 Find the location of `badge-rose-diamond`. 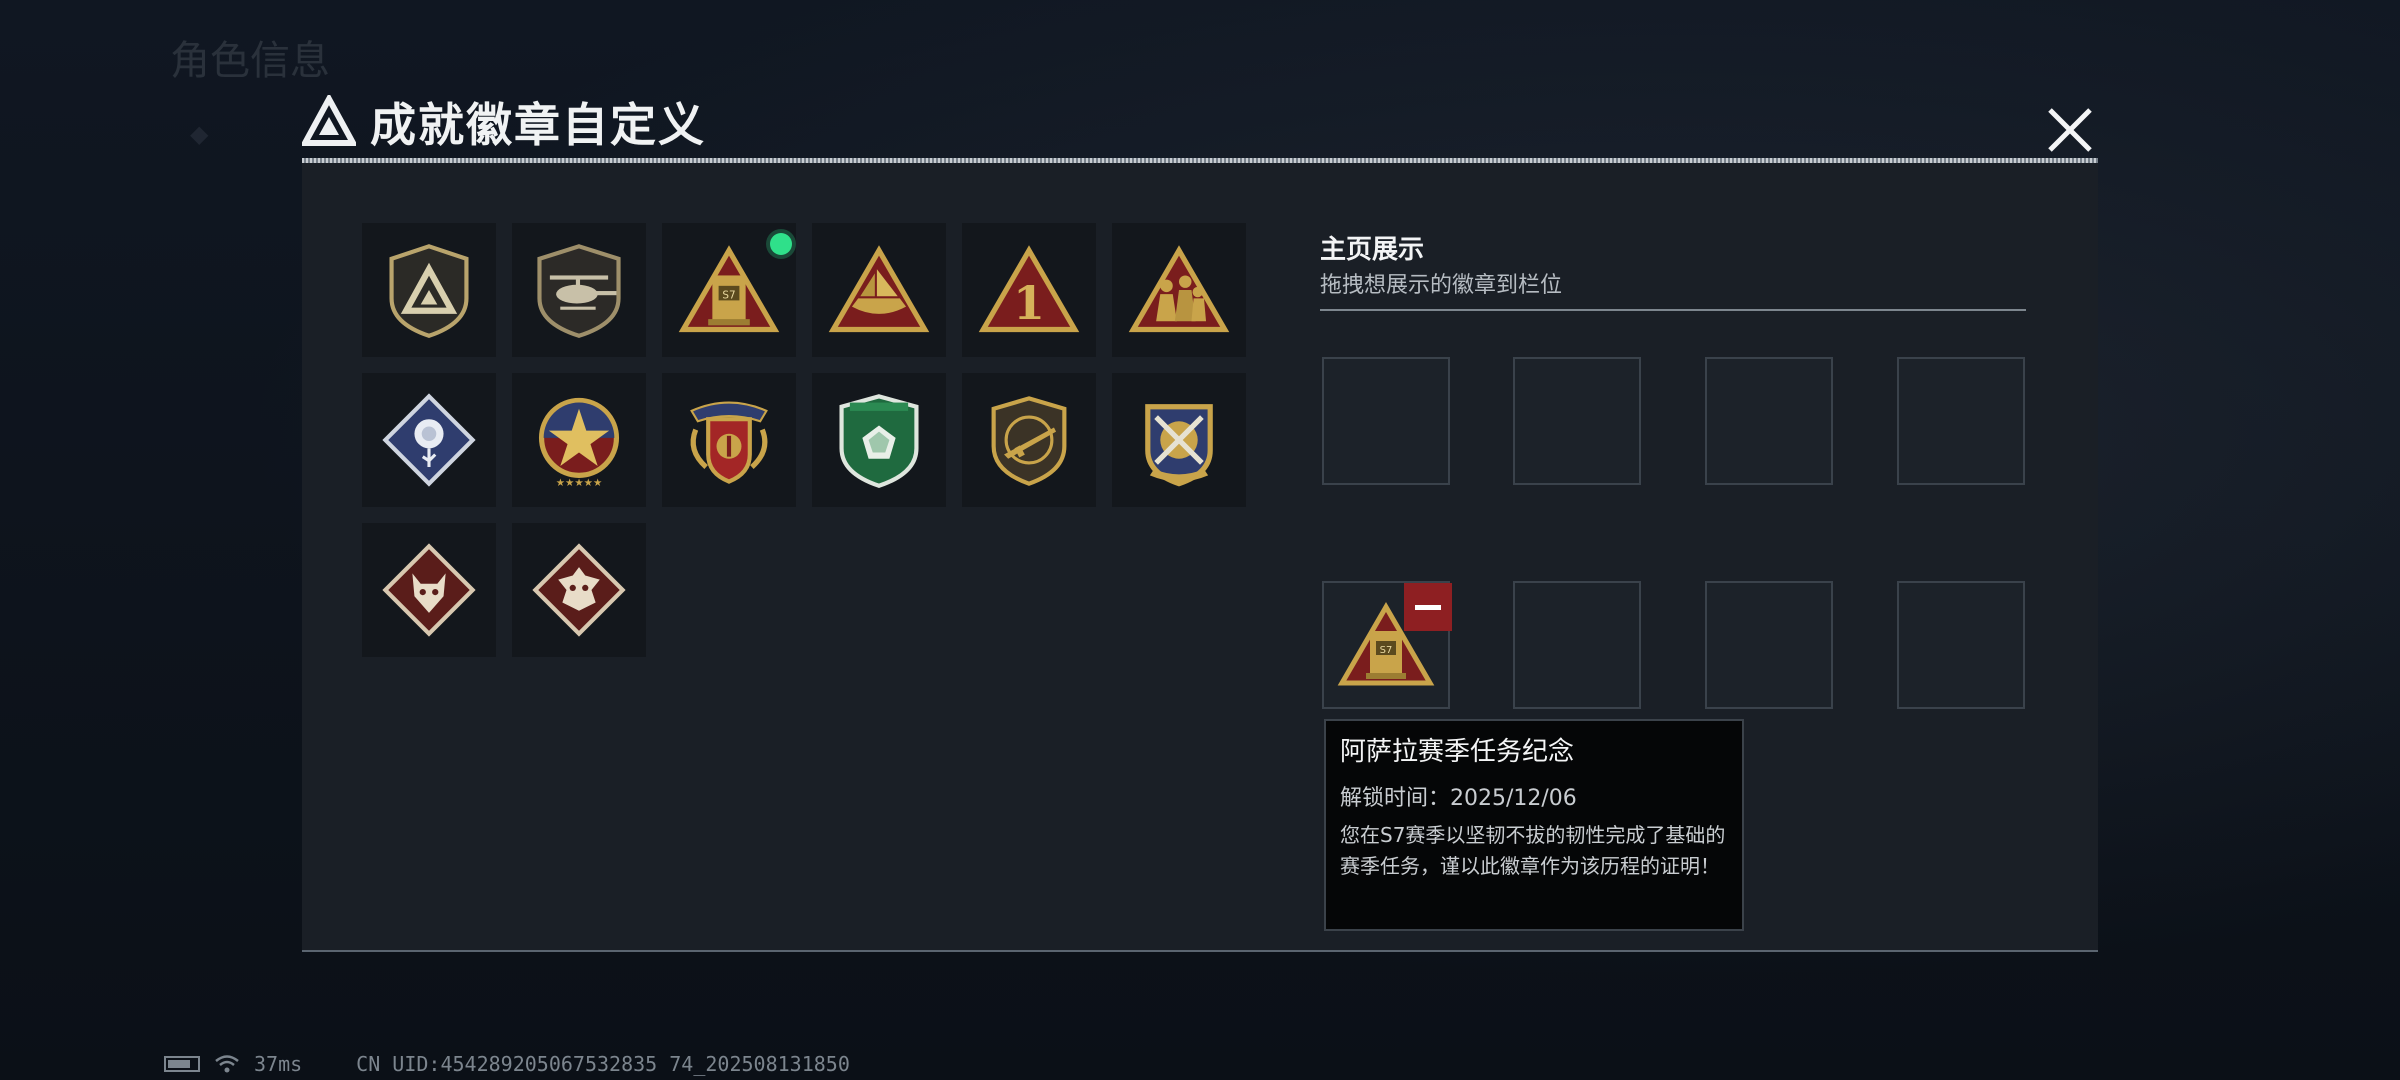

badge-rose-diamond is located at coordinates (429, 440).